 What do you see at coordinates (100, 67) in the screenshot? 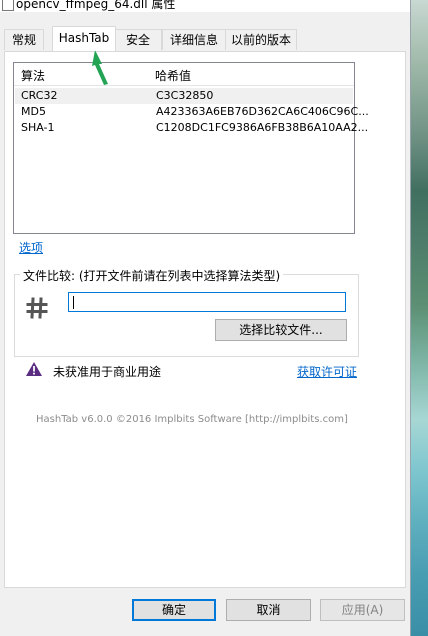
I see `annotation-arrow-icon` at bounding box center [100, 67].